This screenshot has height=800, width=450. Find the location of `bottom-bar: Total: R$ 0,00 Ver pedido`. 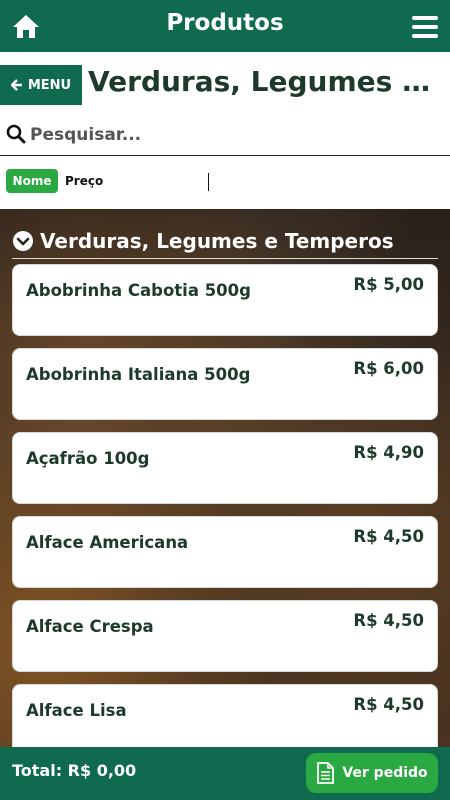

bottom-bar: Total: R$ 0,00 Ver pedido is located at coordinates (225, 773).